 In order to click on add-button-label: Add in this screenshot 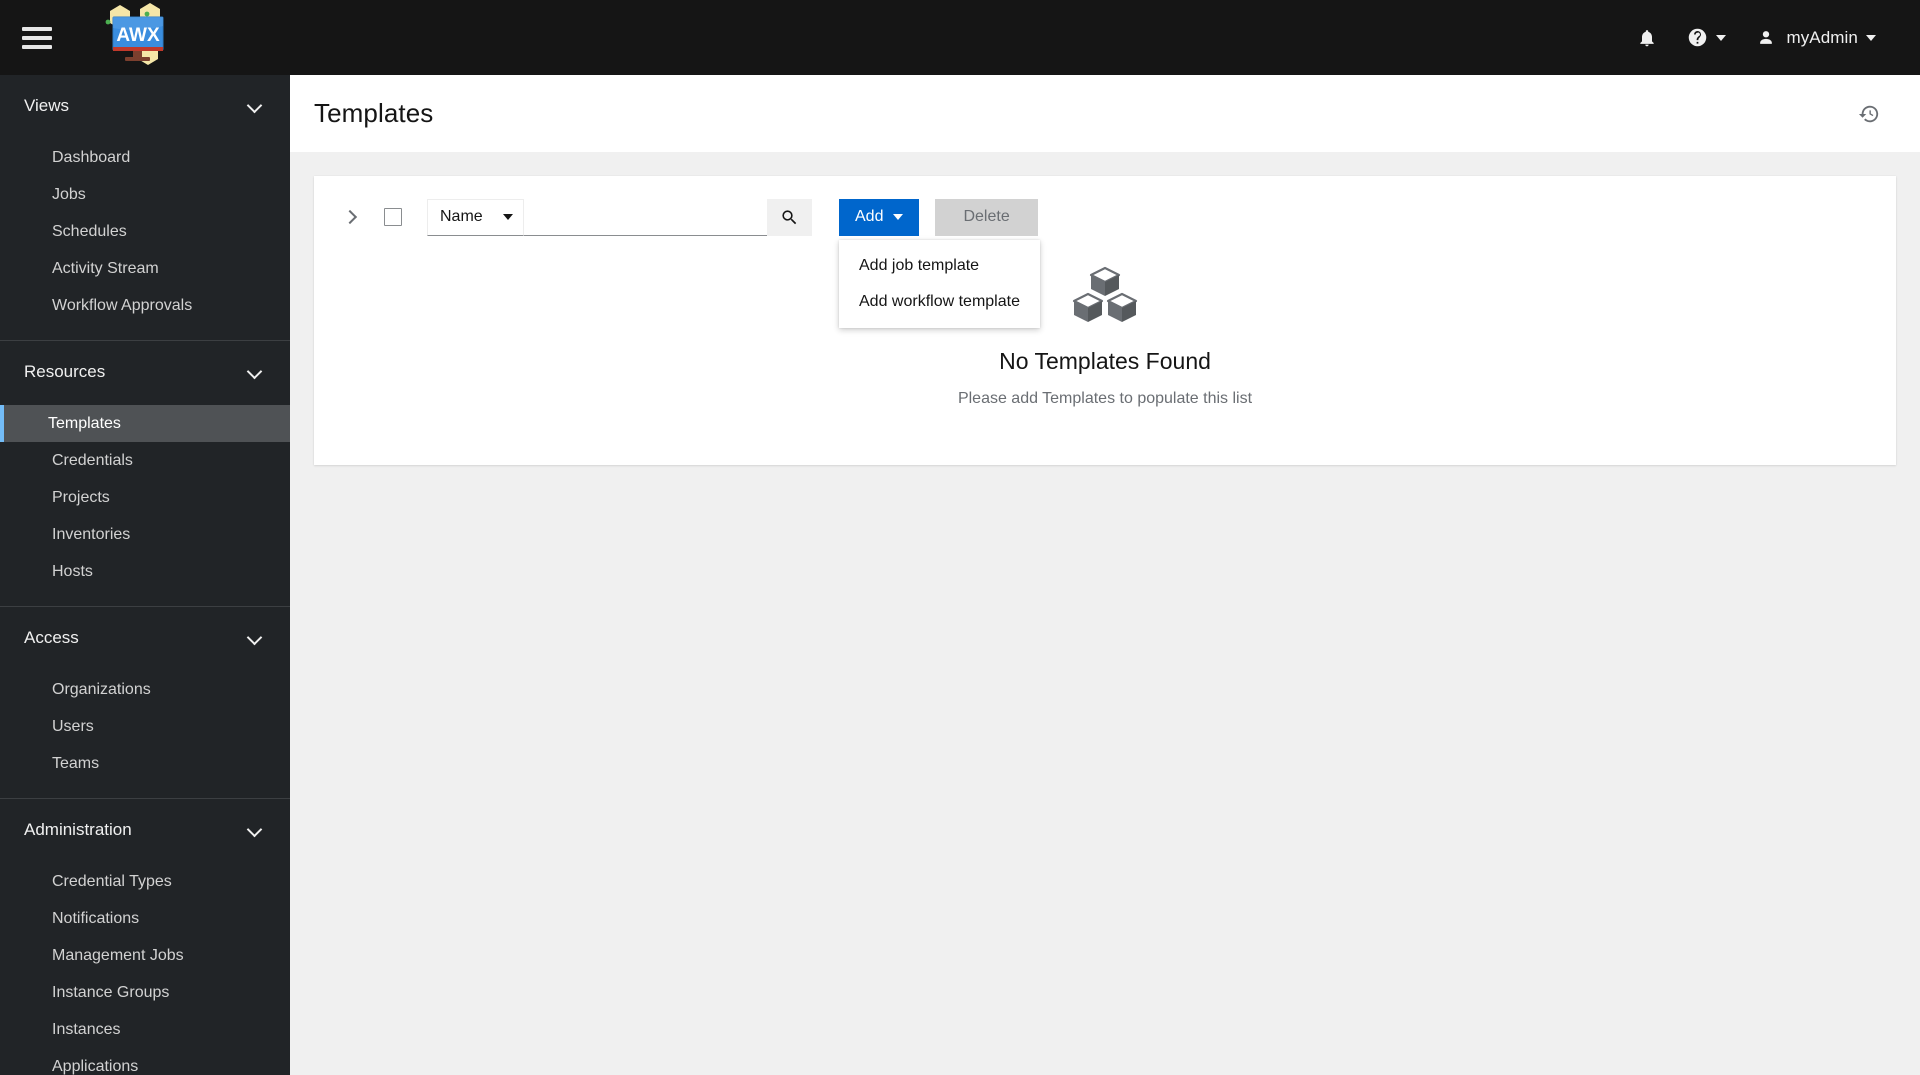, I will do `click(869, 216)`.